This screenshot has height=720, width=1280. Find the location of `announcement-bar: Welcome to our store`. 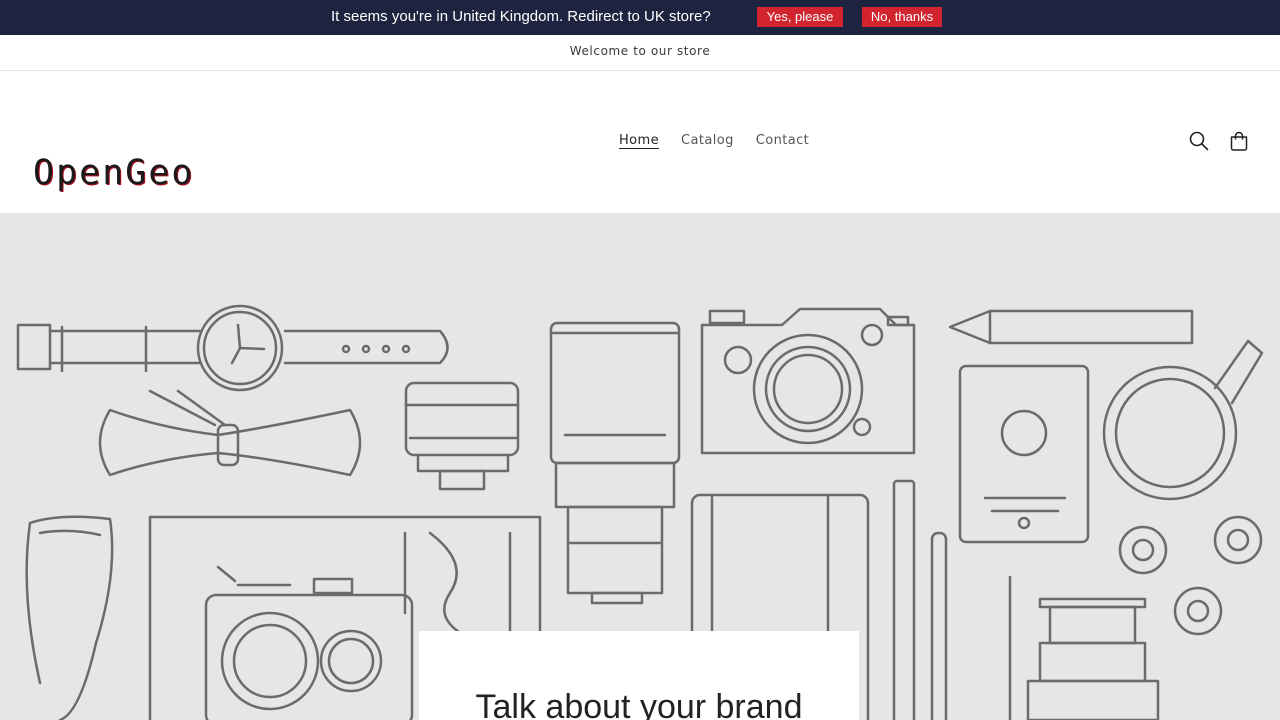

announcement-bar: Welcome to our store is located at coordinates (640, 53).